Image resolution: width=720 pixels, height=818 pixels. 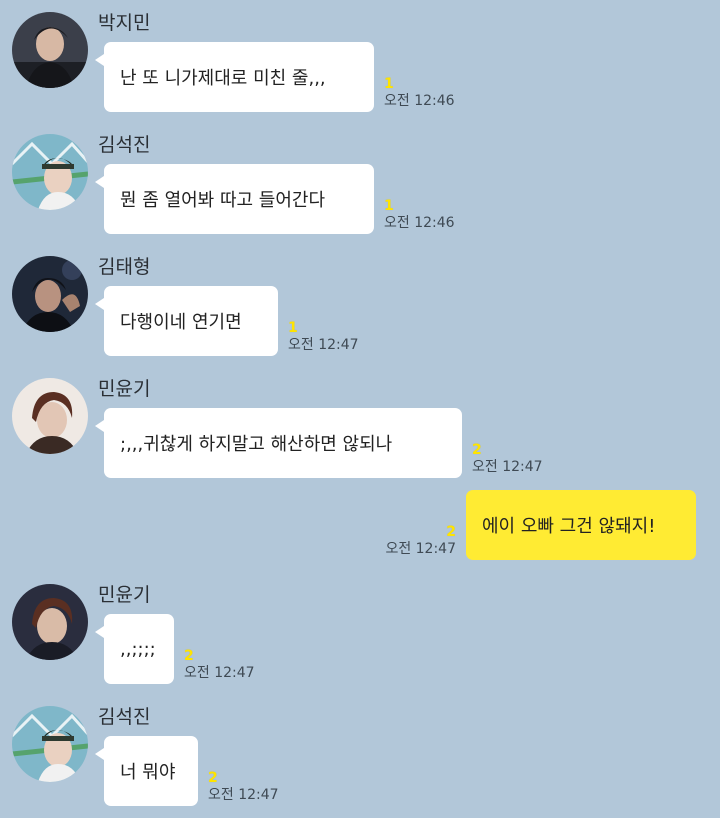 What do you see at coordinates (138, 649) in the screenshot?
I see `message-text: ,,;;;;` at bounding box center [138, 649].